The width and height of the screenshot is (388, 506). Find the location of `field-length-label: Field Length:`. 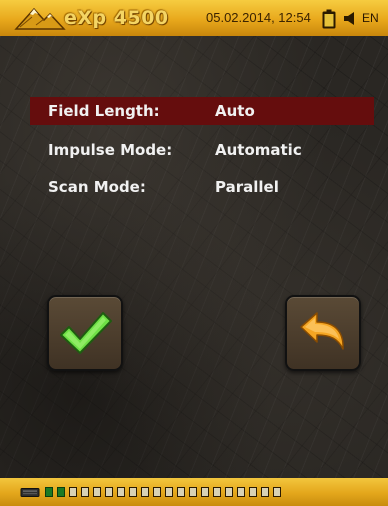

field-length-label: Field Length: is located at coordinates (104, 111).